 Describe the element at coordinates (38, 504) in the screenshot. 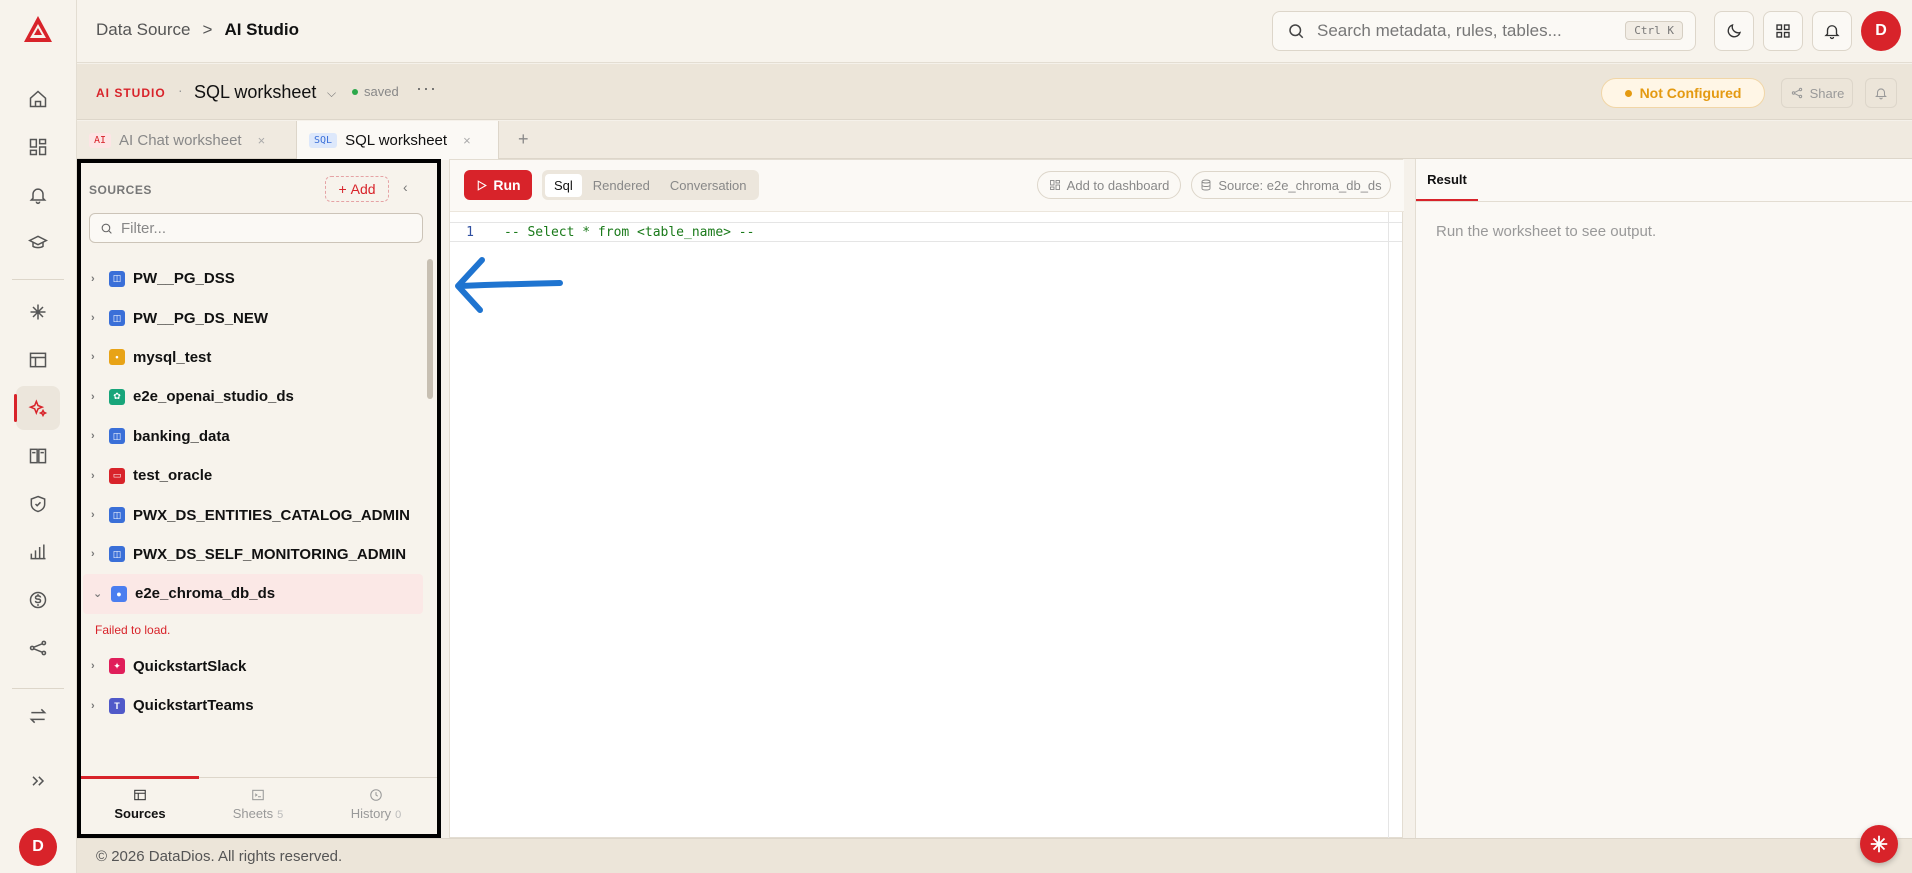

I see `shield-icon` at that location.